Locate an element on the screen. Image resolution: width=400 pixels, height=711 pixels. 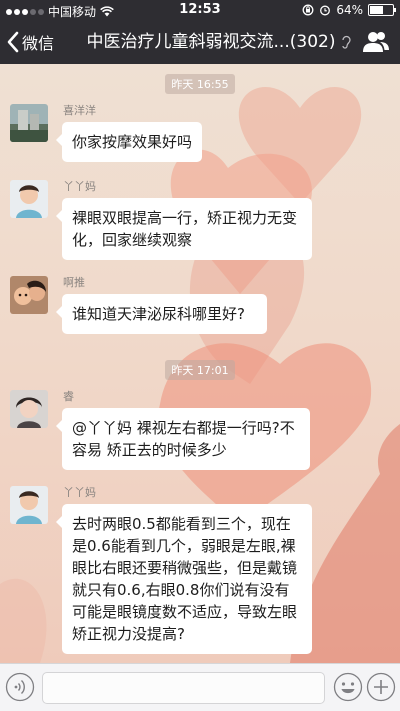
time-divider-label: 昨天 17:01 is located at coordinates (200, 370).